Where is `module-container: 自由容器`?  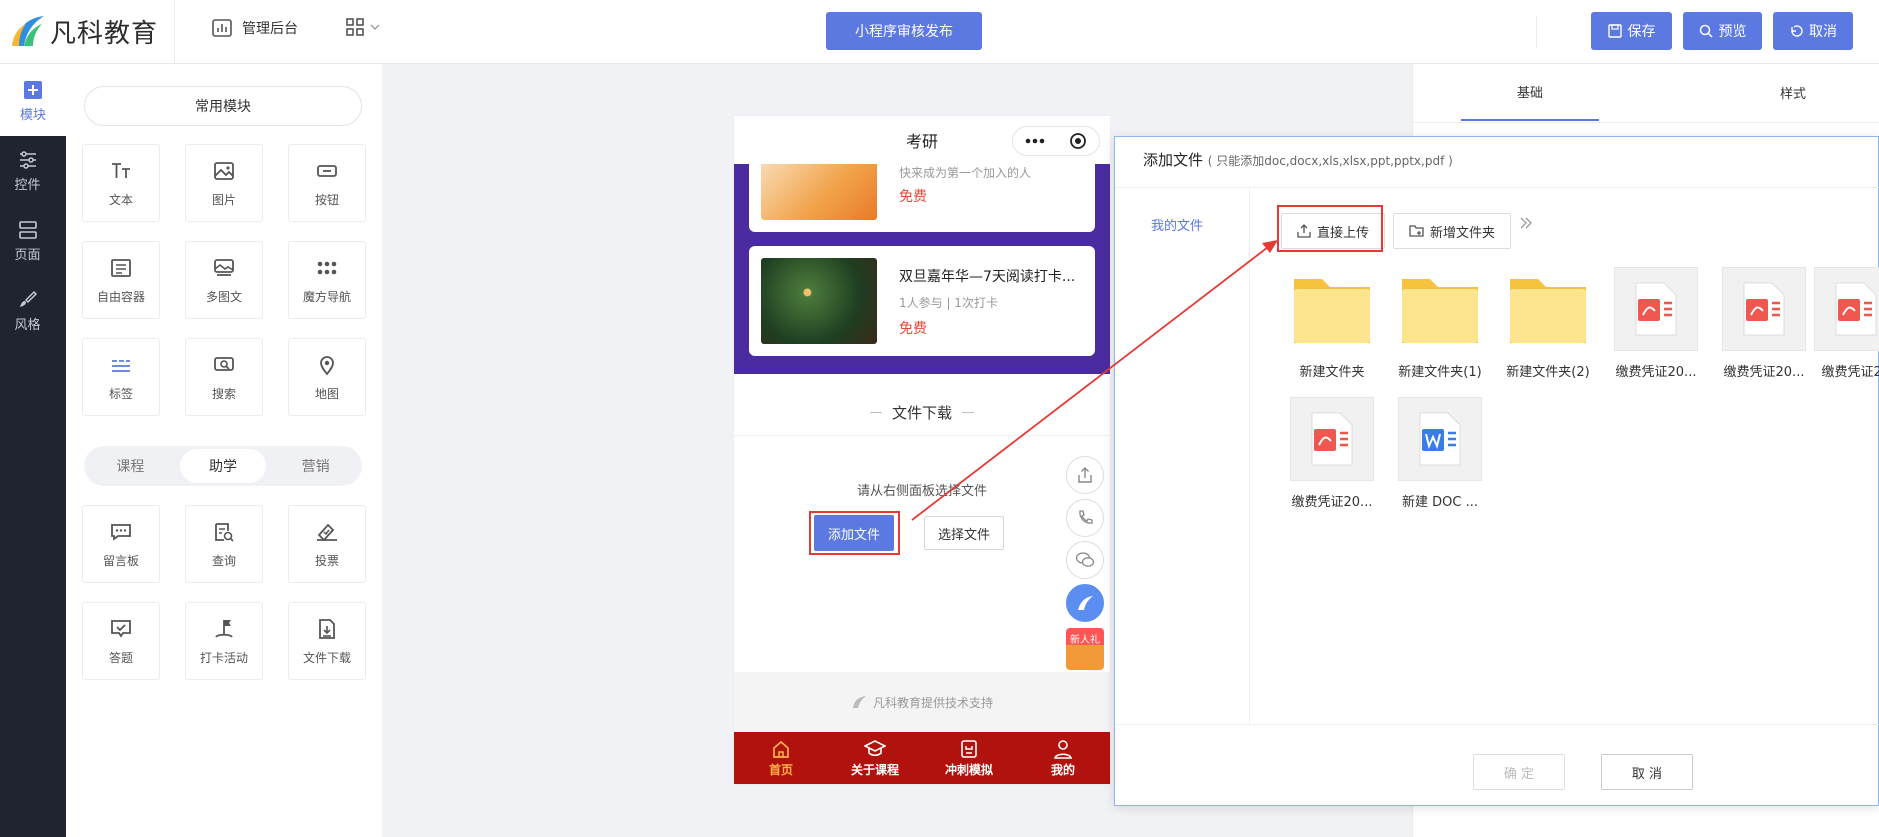 module-container: 自由容器 is located at coordinates (121, 280).